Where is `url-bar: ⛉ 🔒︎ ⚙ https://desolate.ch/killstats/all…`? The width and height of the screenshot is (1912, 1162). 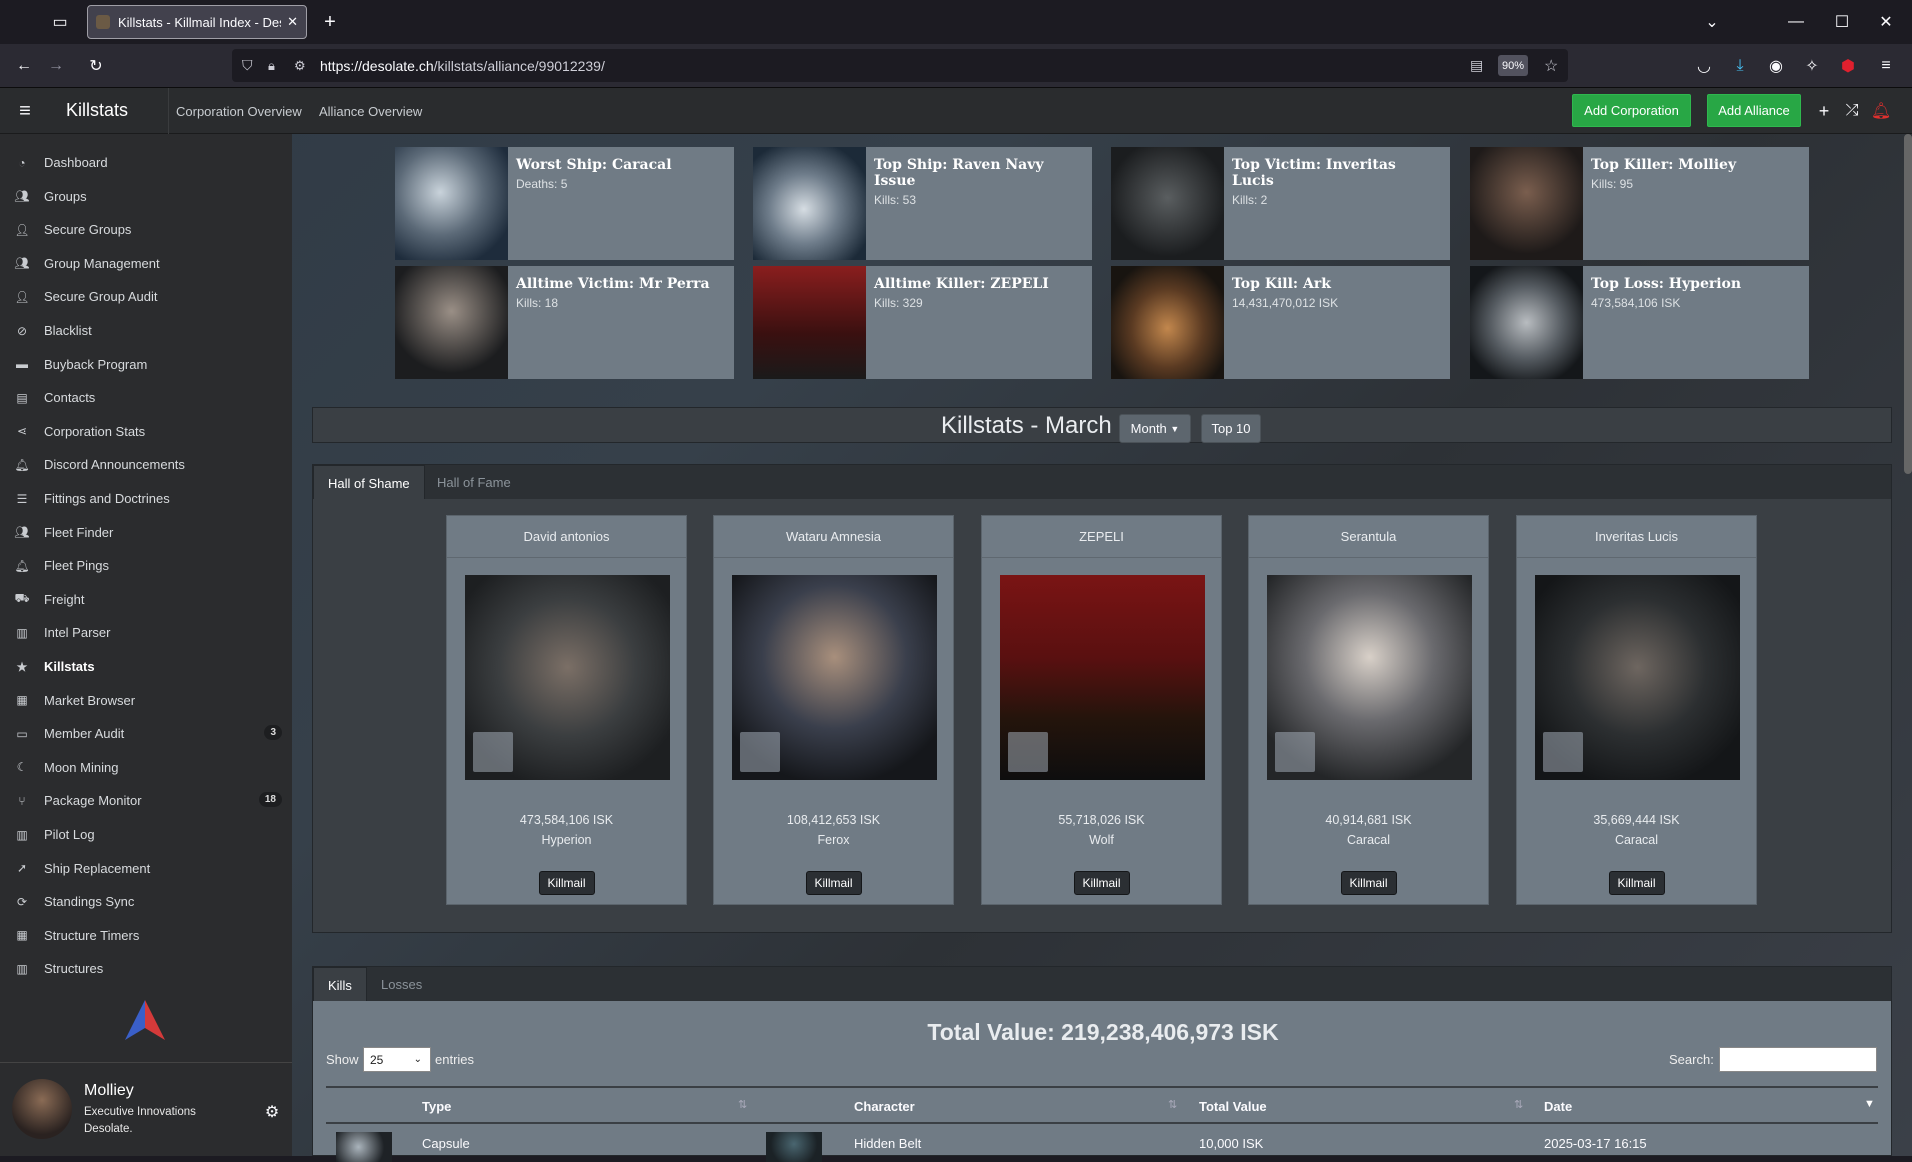
url-bar: ⛉ 🔒︎ ⚙ https://desolate.ch/killstats/all… is located at coordinates (900, 65).